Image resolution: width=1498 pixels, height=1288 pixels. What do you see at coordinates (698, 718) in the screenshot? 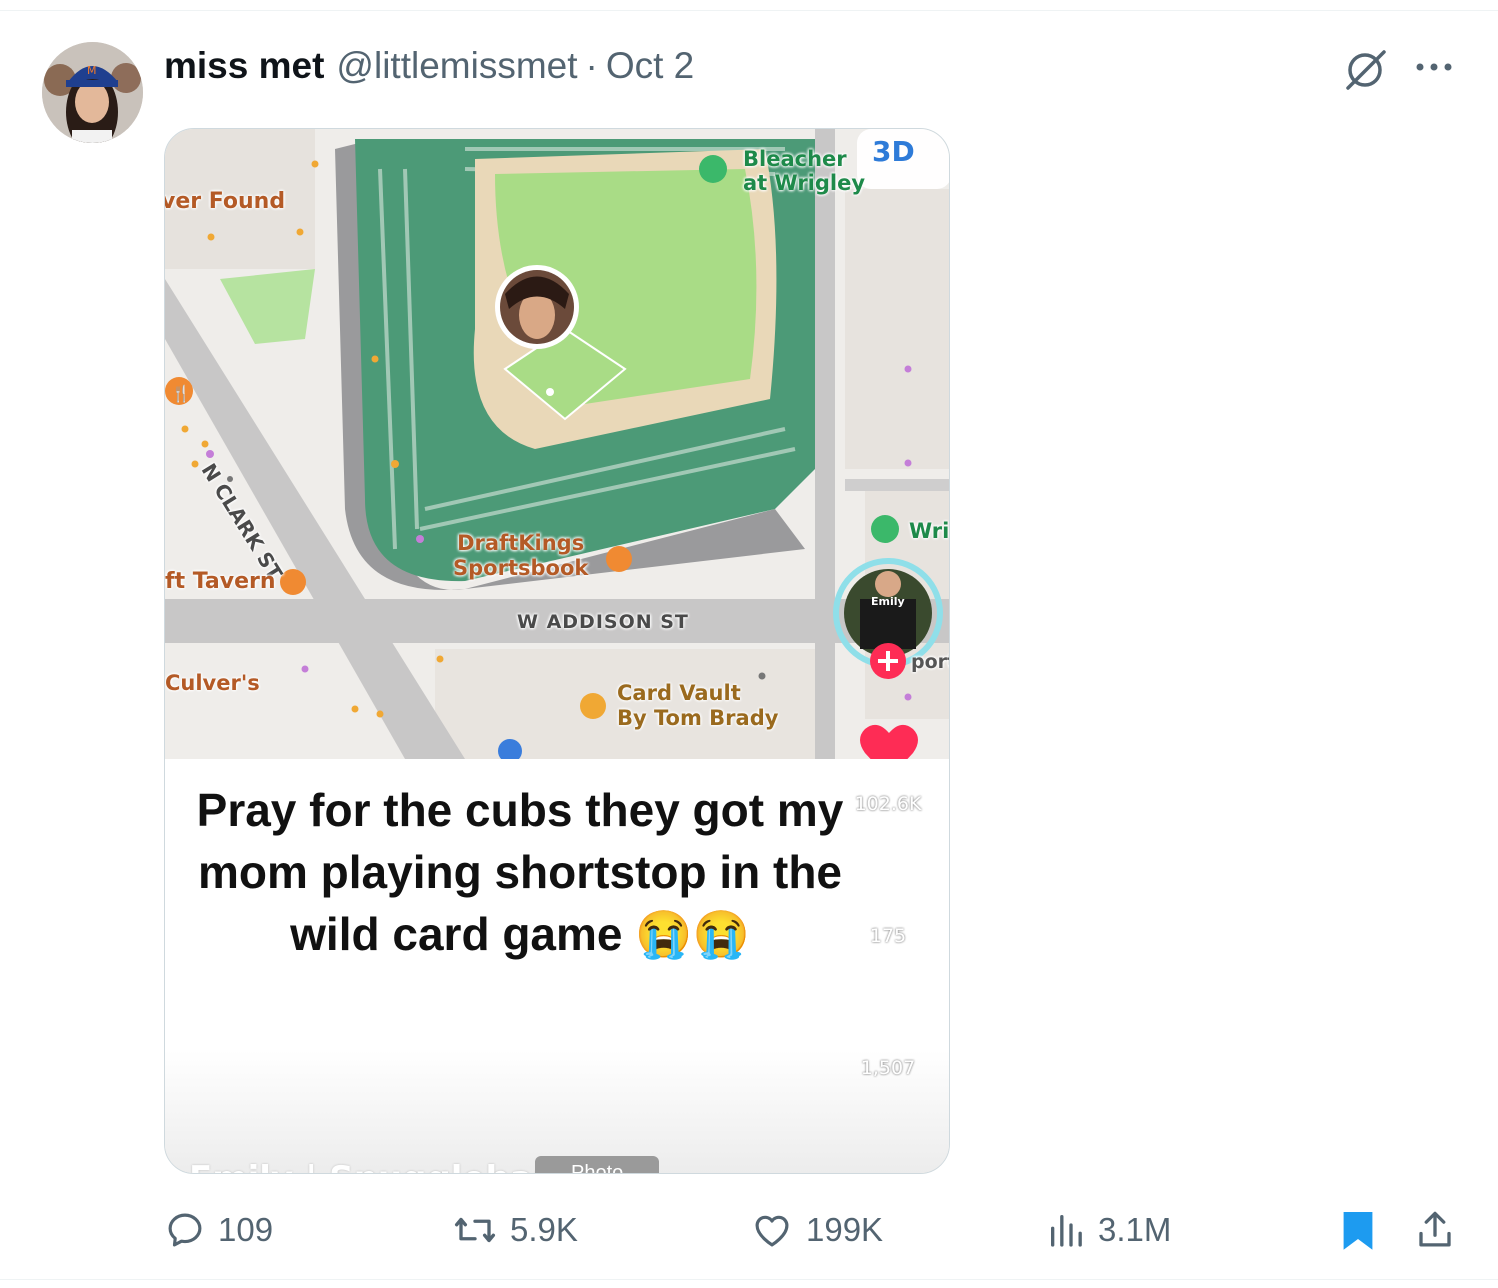
I see `map-label-card-vault-line2: By Tom Brady` at bounding box center [698, 718].